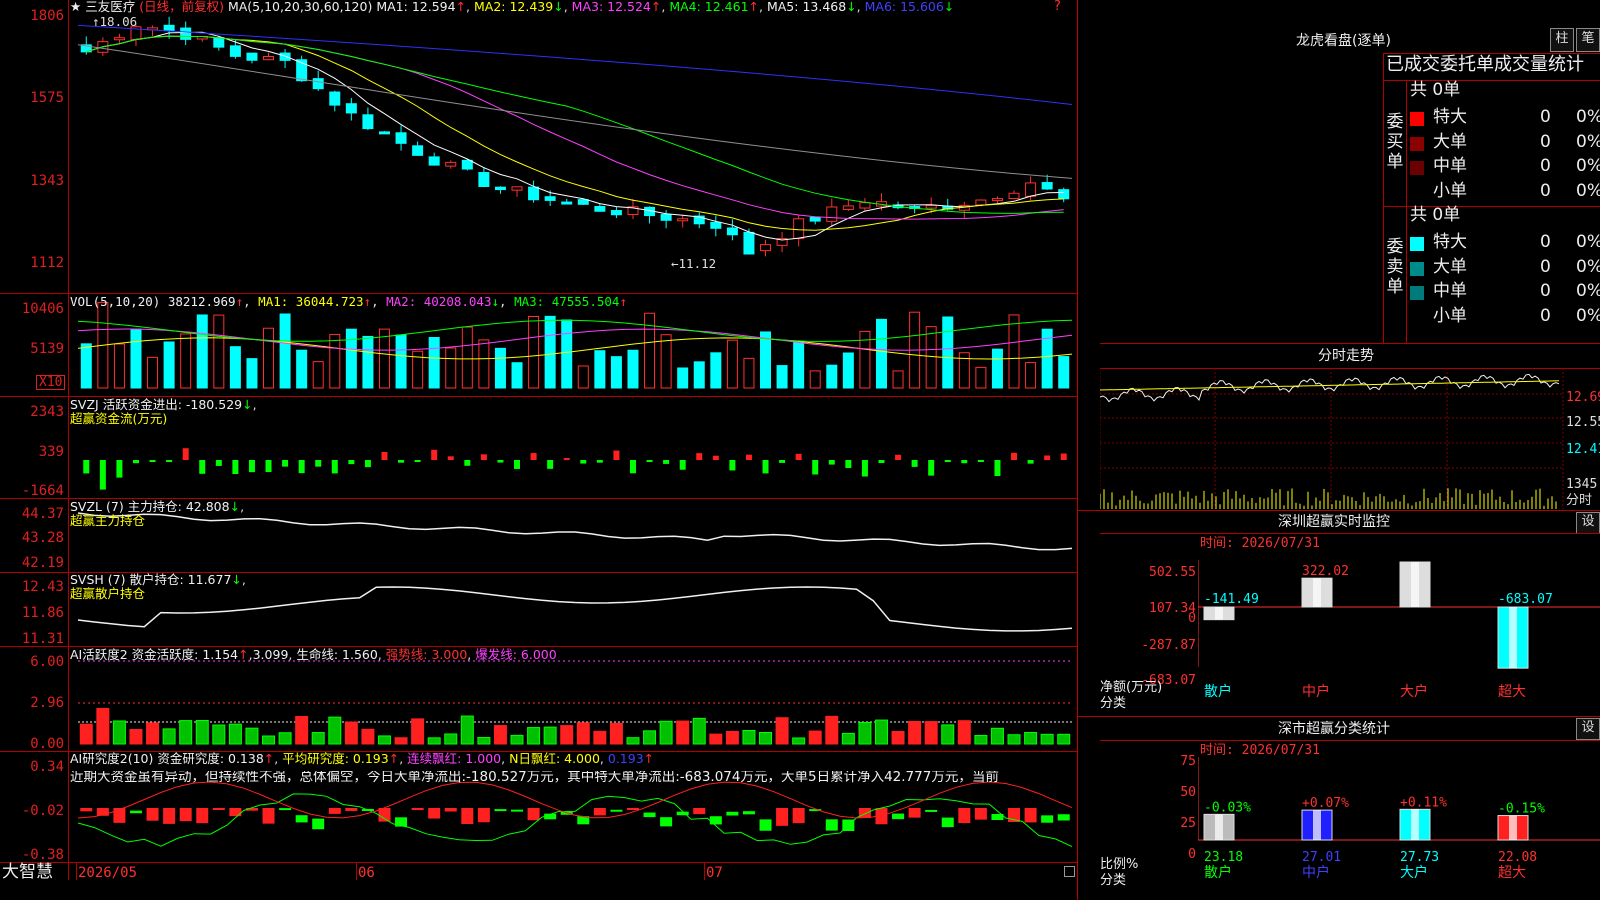 The image size is (1600, 900). Describe the element at coordinates (47, 412) in the screenshot. I see `svzj-tick-1: 2343` at that location.